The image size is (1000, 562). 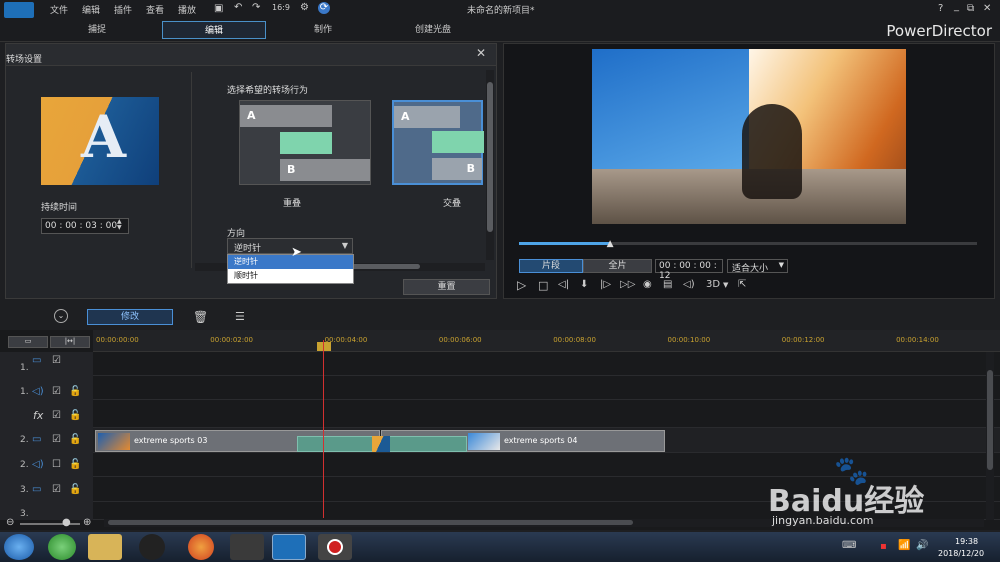 What do you see at coordinates (500, 364) in the screenshot?
I see `track-1-video` at bounding box center [500, 364].